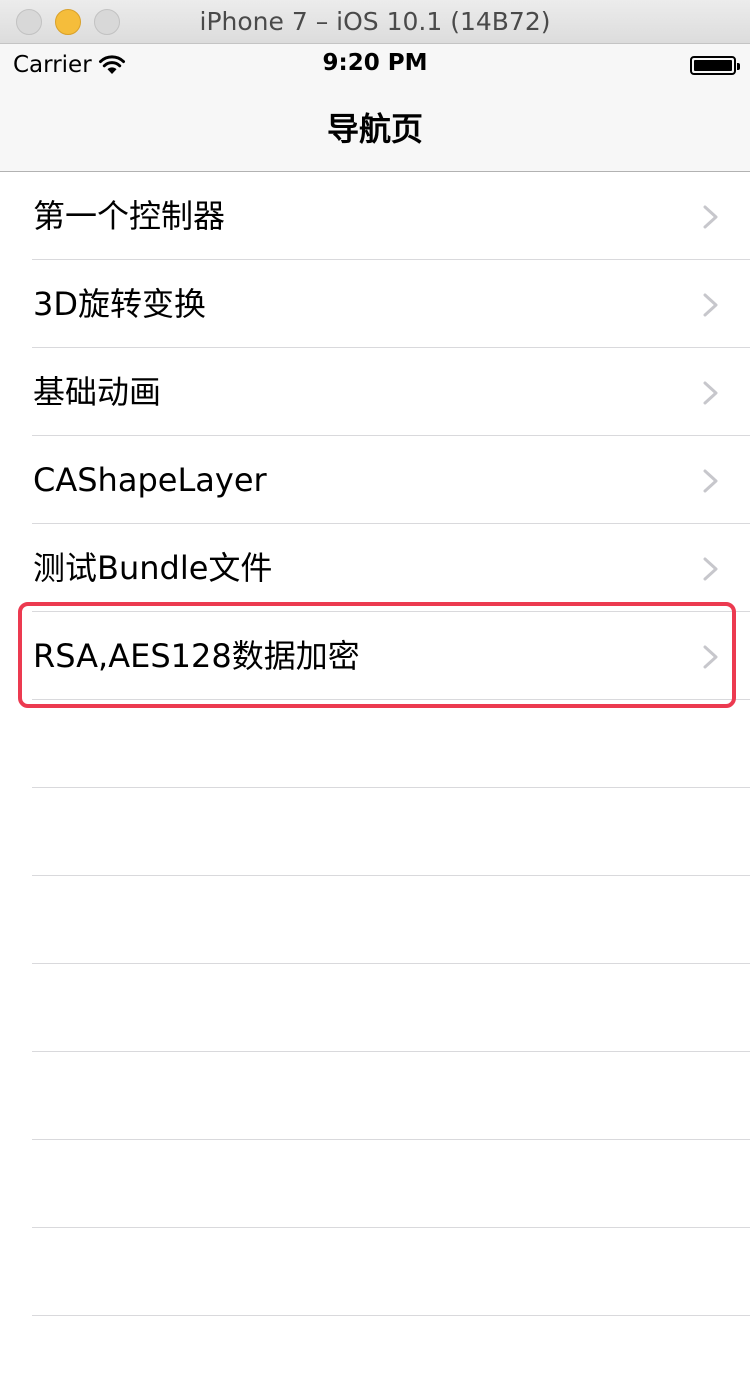 The image size is (750, 1378). What do you see at coordinates (129, 216) in the screenshot?
I see `table-row-label: 第一个控制器` at bounding box center [129, 216].